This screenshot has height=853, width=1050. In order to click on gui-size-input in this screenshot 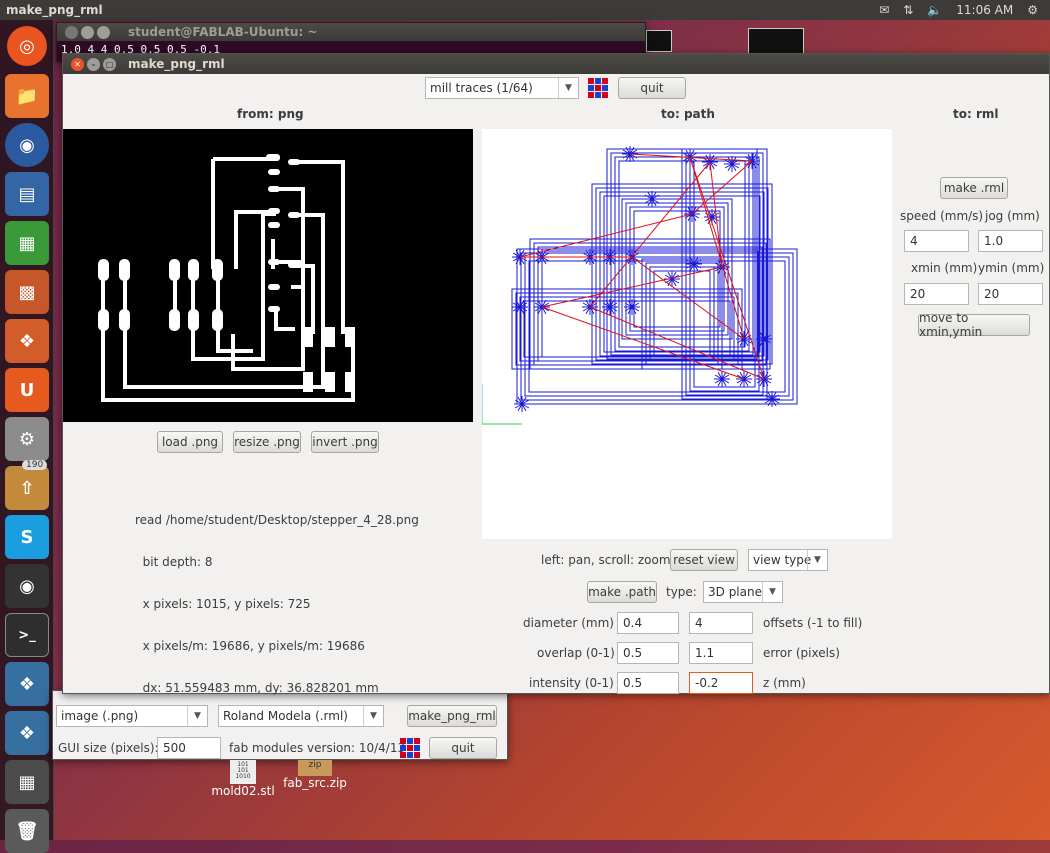, I will do `click(189, 748)`.